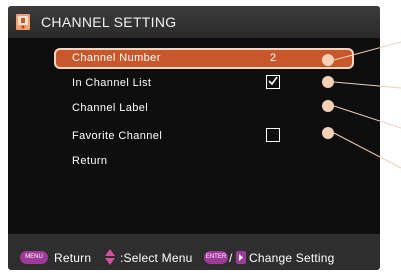 This screenshot has height=273, width=401. Describe the element at coordinates (367, 105) in the screenshot. I see `callout-leader-lines` at that location.